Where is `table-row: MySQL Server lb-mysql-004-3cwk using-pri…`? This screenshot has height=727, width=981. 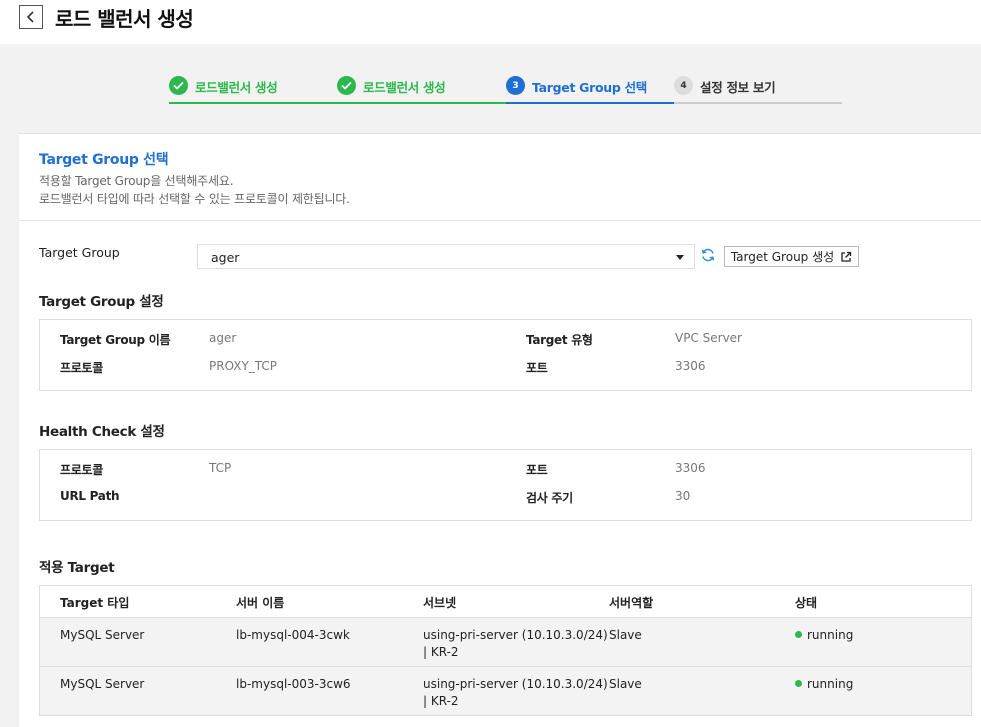
table-row: MySQL Server lb-mysql-004-3cwk using-pri… is located at coordinates (505, 642).